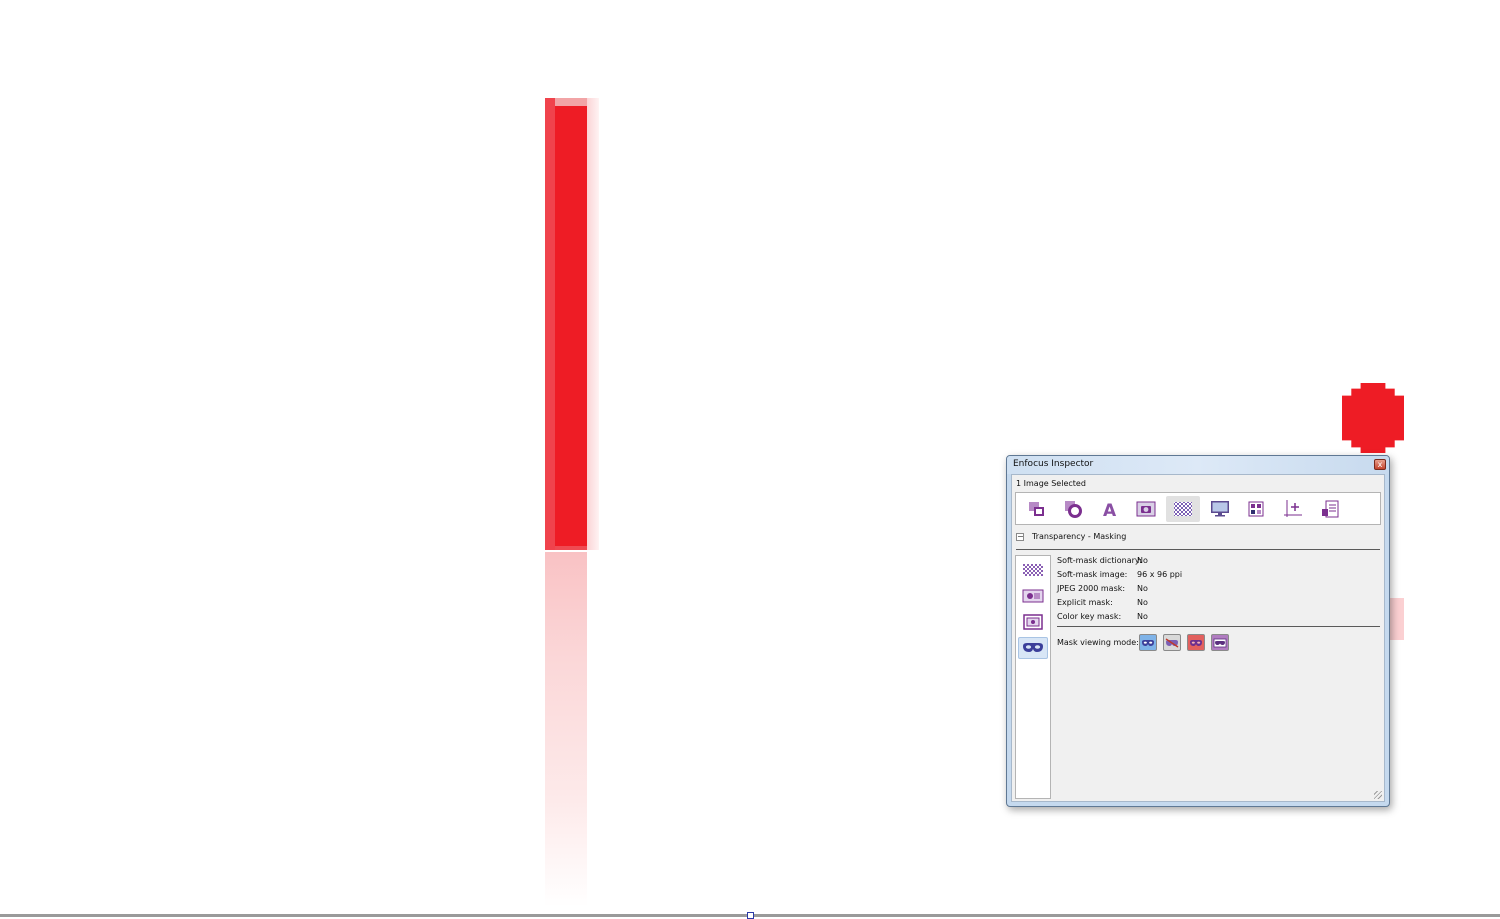 This screenshot has height=919, width=1500. I want to click on side-tab-soft-mask, so click(1033, 570).